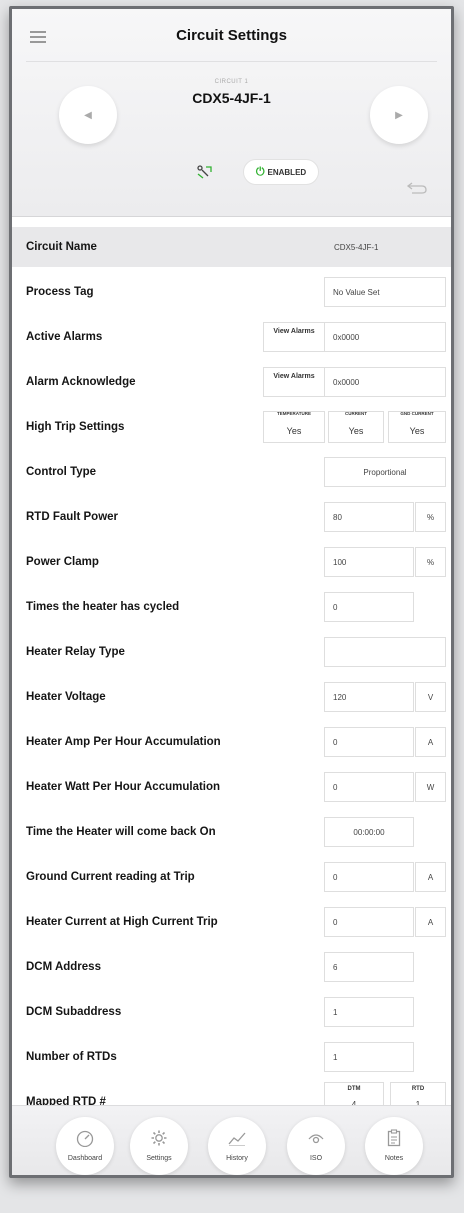  I want to click on tab-iso-label: ISO, so click(316, 1158).